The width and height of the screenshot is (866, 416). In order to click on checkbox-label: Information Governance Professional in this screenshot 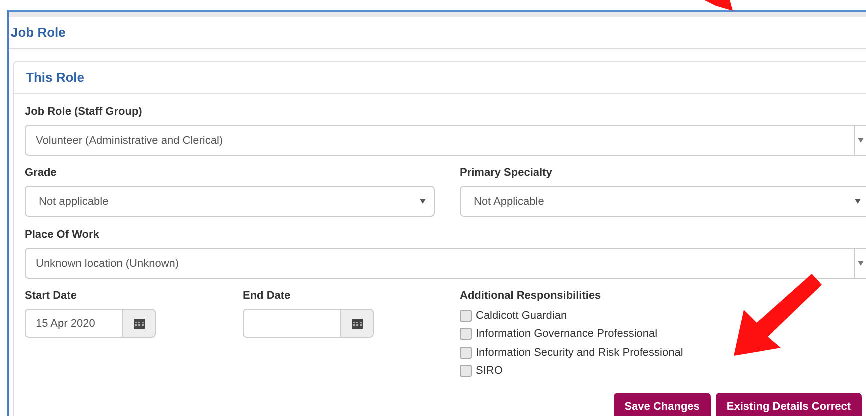, I will do `click(567, 334)`.